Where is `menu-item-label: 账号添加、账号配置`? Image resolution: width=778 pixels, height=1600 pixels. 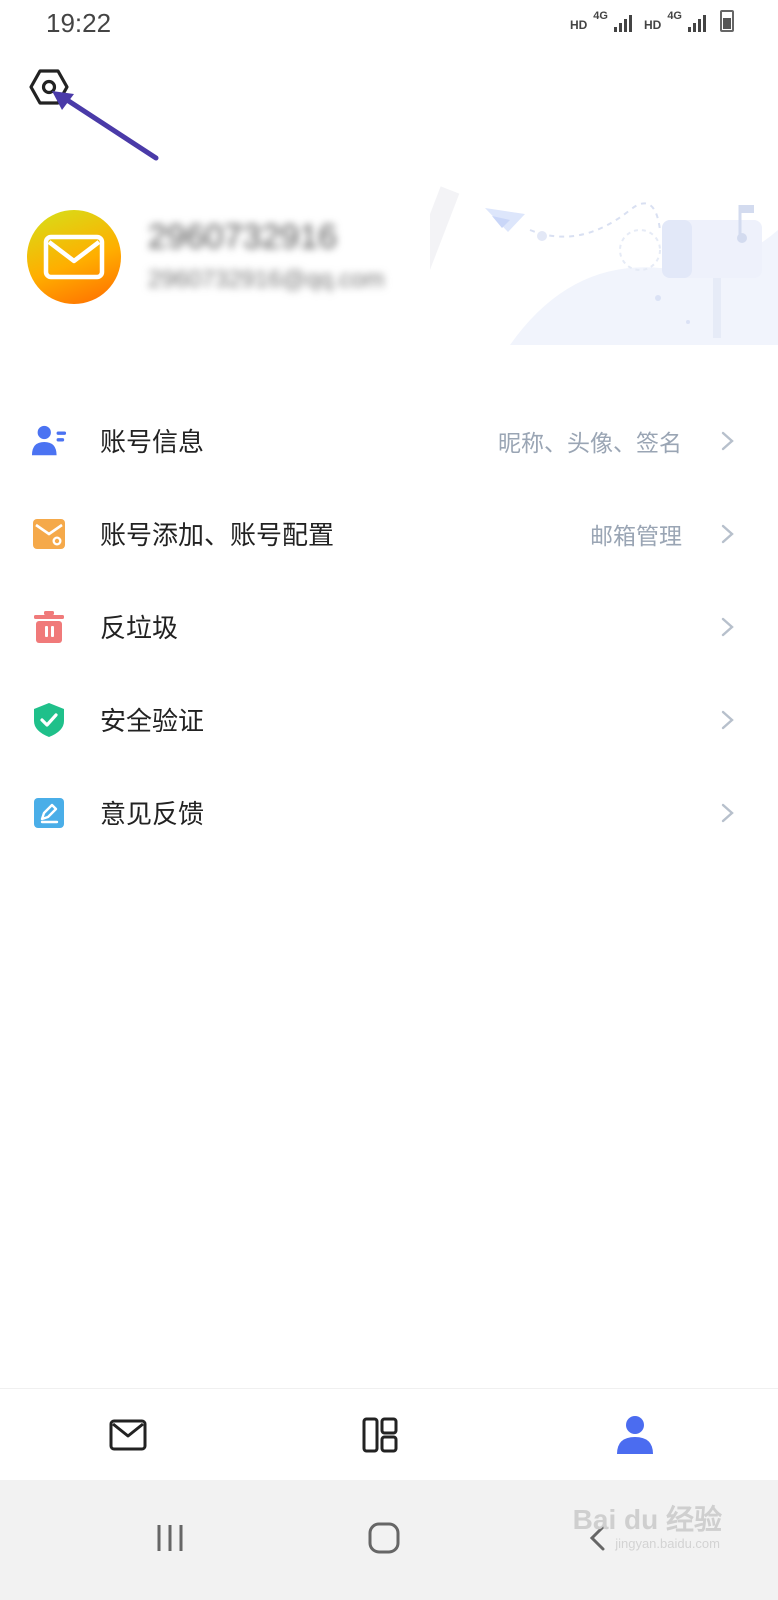 menu-item-label: 账号添加、账号配置 is located at coordinates (217, 536).